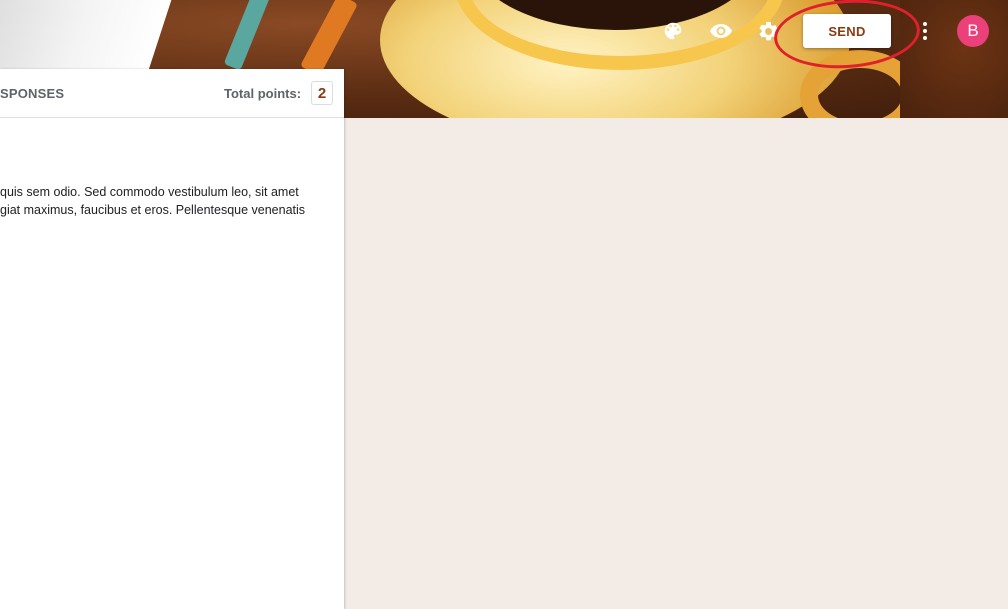 Image resolution: width=1008 pixels, height=609 pixels. I want to click on eye-icon, so click(721, 31).